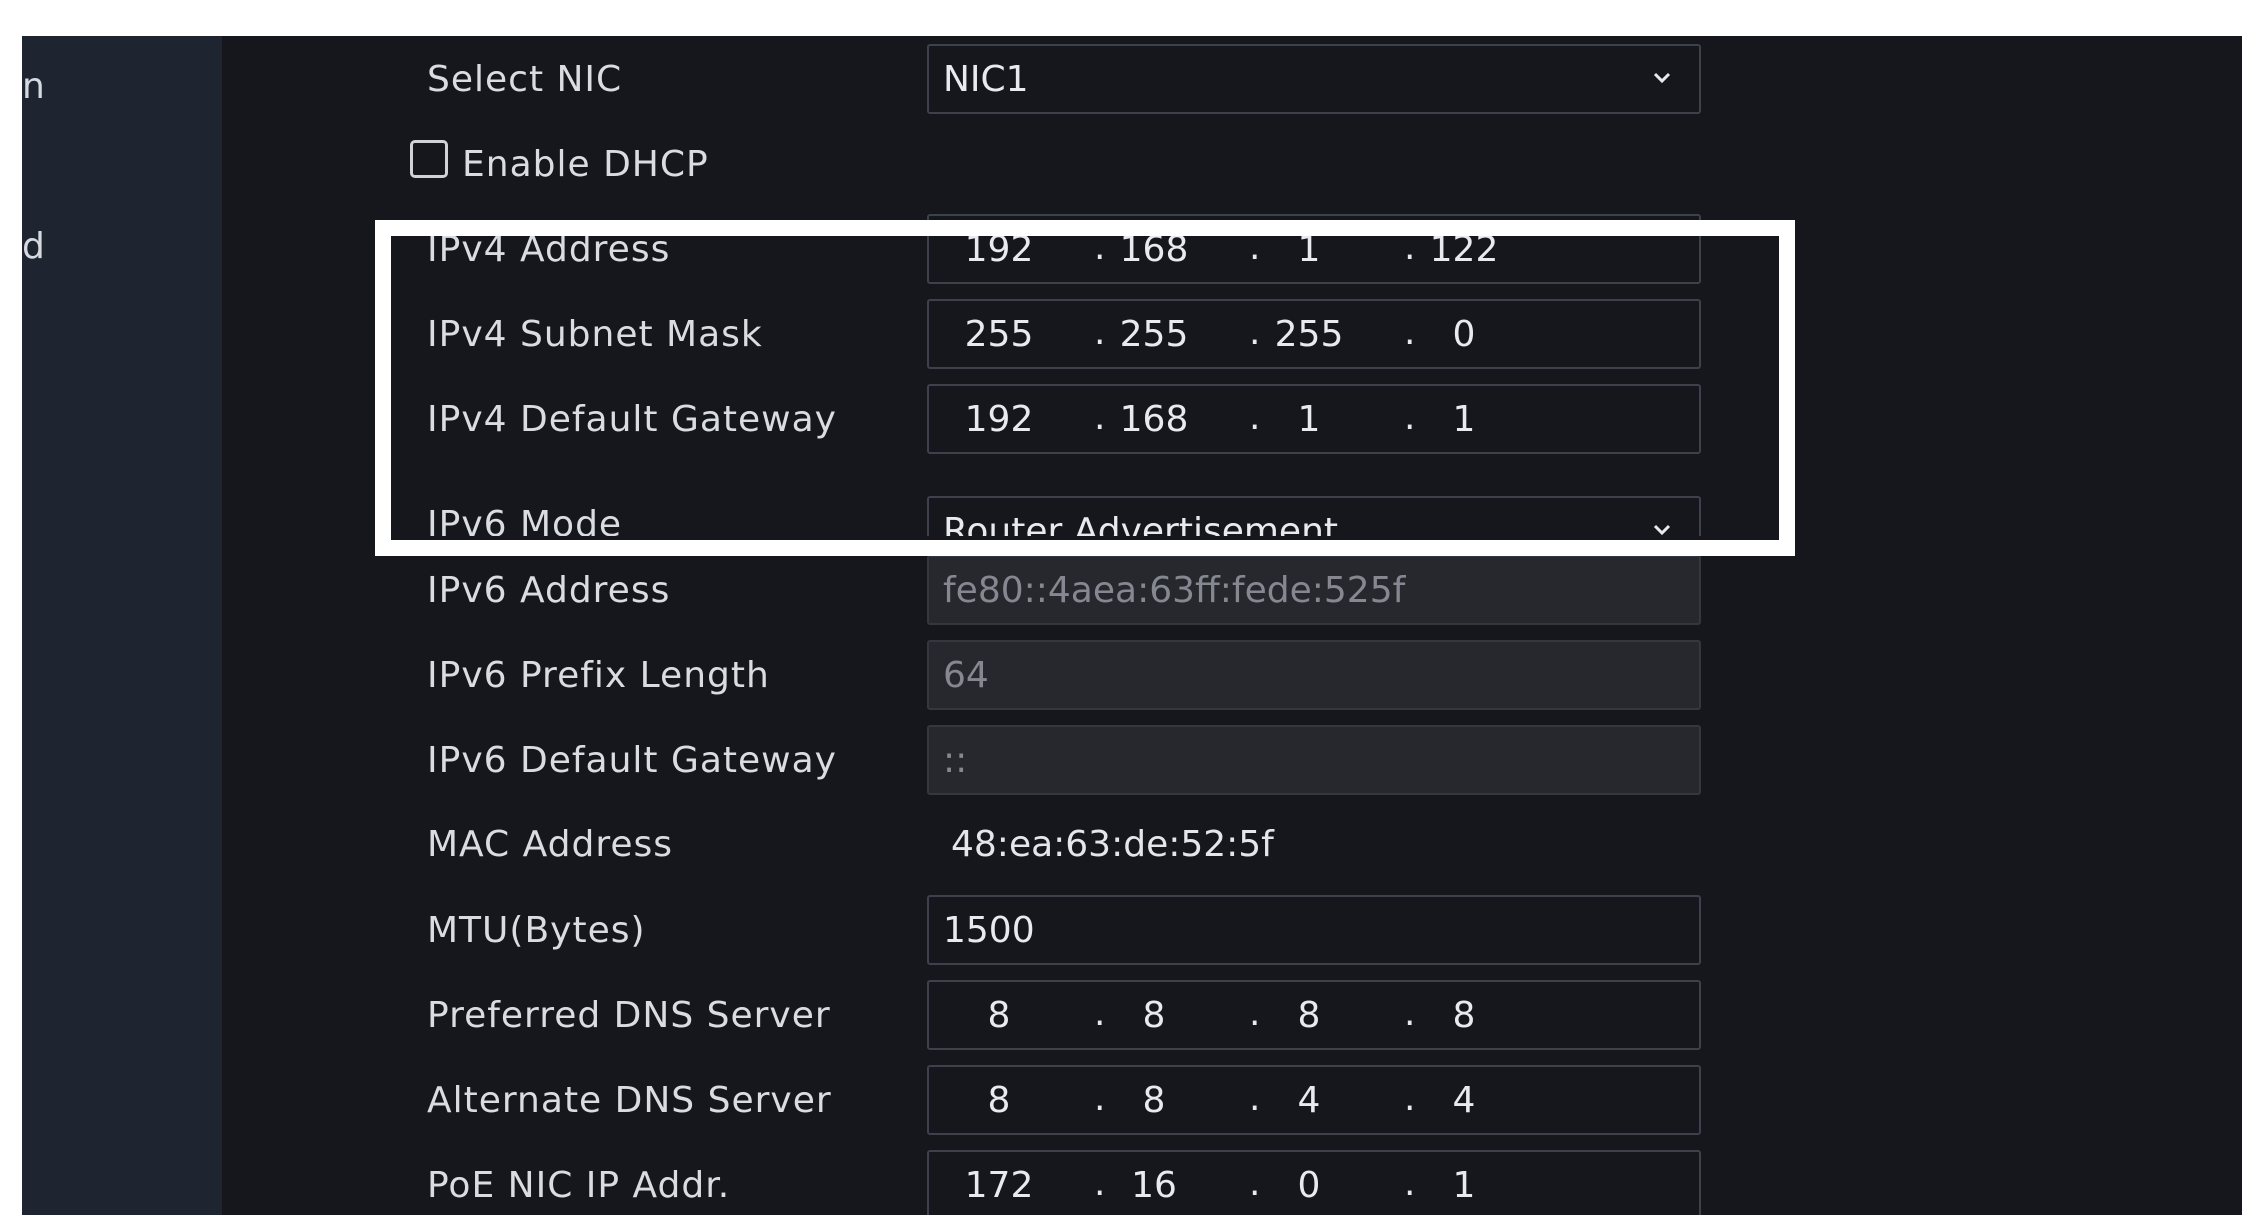 Image resolution: width=2242 pixels, height=1215 pixels. What do you see at coordinates (585, 164) in the screenshot?
I see `enable-dhcp-label: Enable DHCP` at bounding box center [585, 164].